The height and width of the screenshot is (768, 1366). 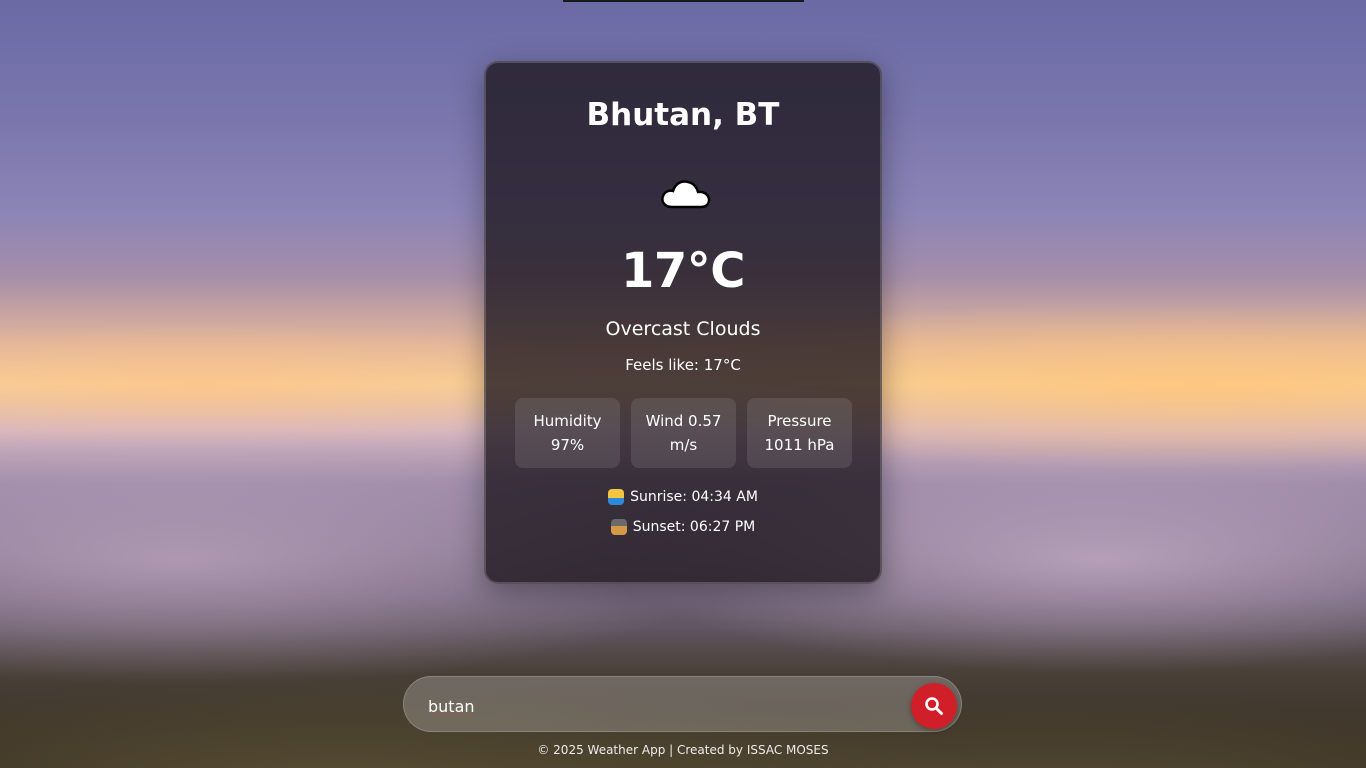 I want to click on wind-value: m/s, so click(x=683, y=445).